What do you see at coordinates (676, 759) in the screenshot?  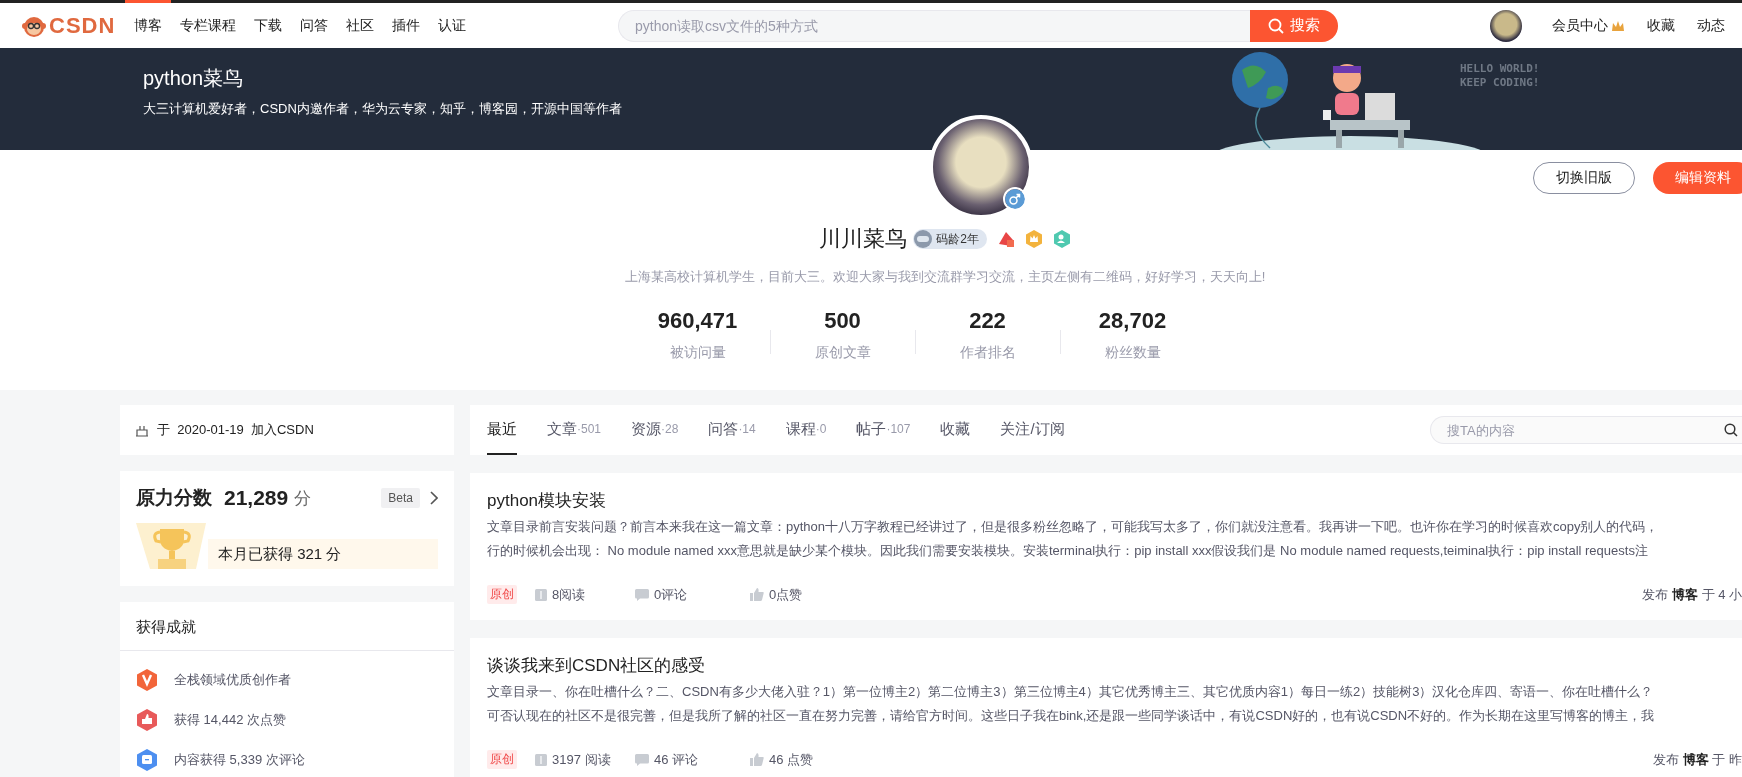 I see `comment-count: 46 评论` at bounding box center [676, 759].